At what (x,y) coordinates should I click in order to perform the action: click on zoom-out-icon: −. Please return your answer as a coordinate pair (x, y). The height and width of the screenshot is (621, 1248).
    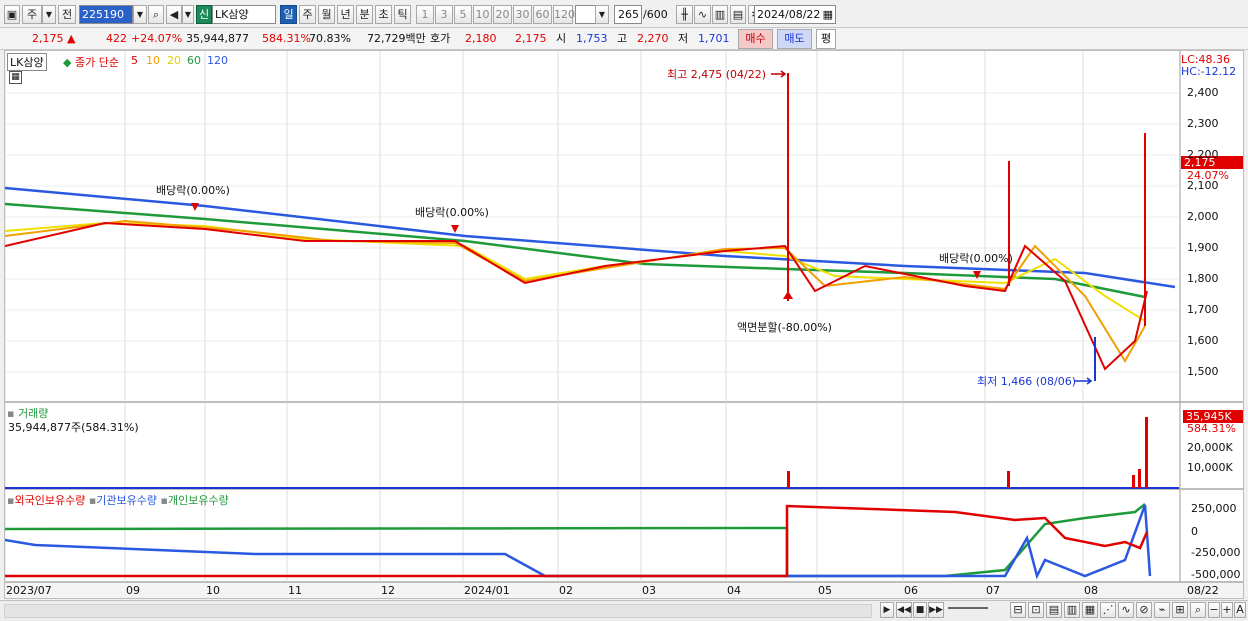
    Looking at the image, I should click on (1214, 610).